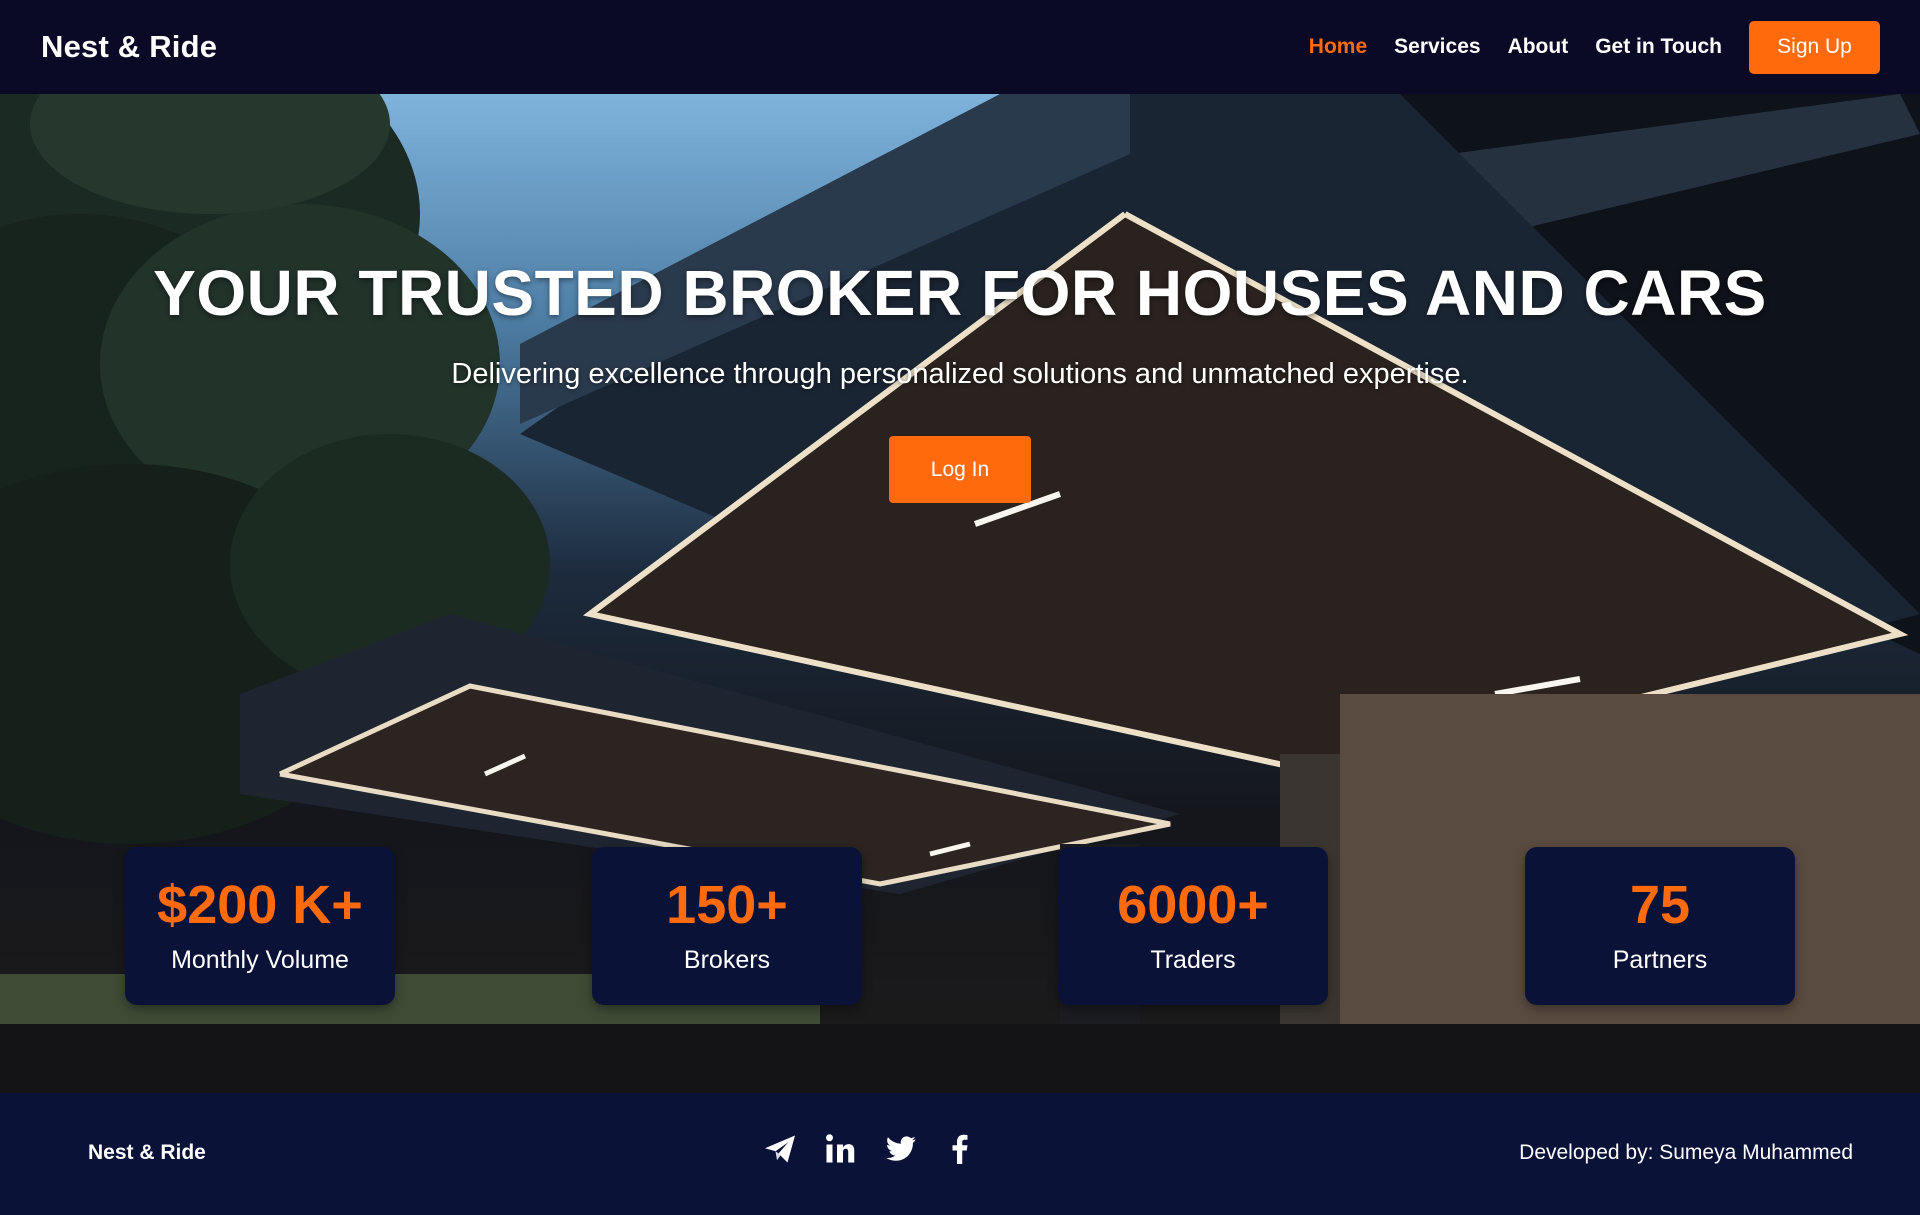 This screenshot has height=1215, width=1920. I want to click on stat-label: Partners, so click(1660, 959).